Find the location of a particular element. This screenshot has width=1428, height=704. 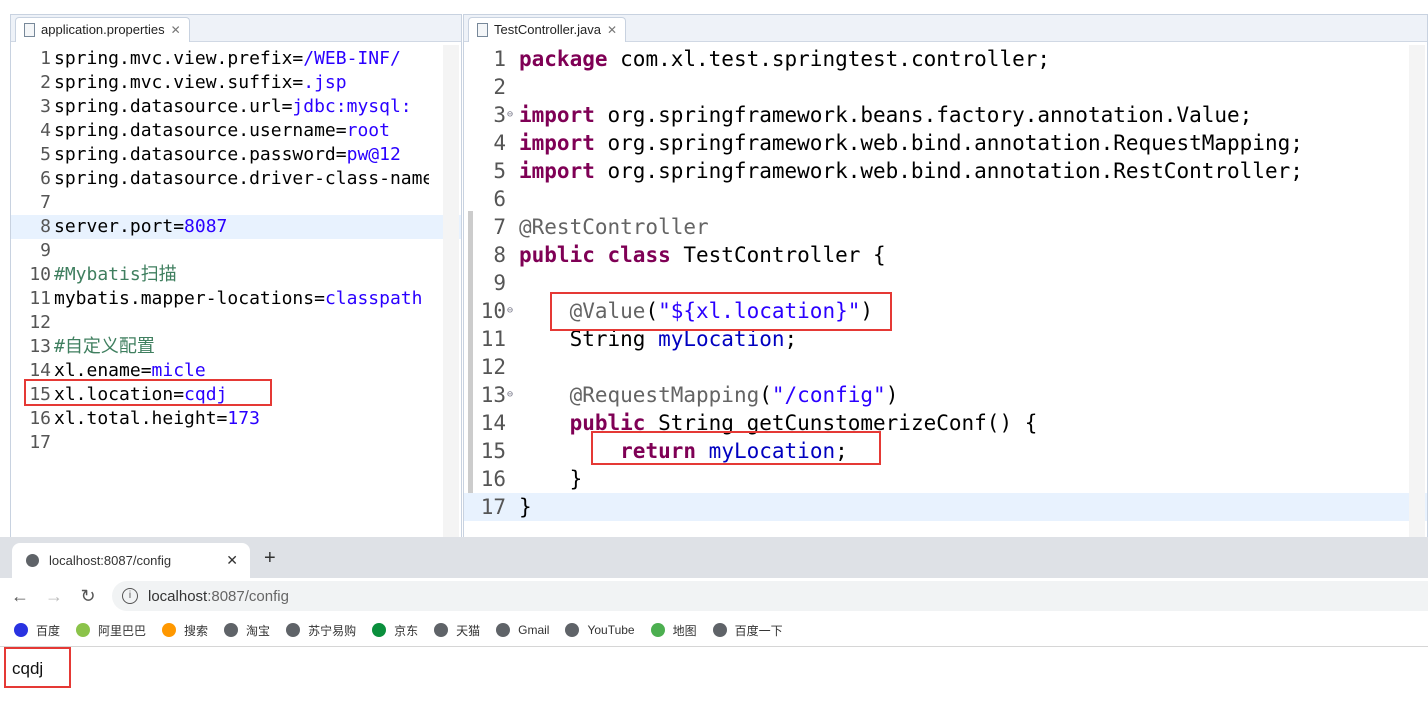

line-number: 3 is located at coordinates (499, 115).